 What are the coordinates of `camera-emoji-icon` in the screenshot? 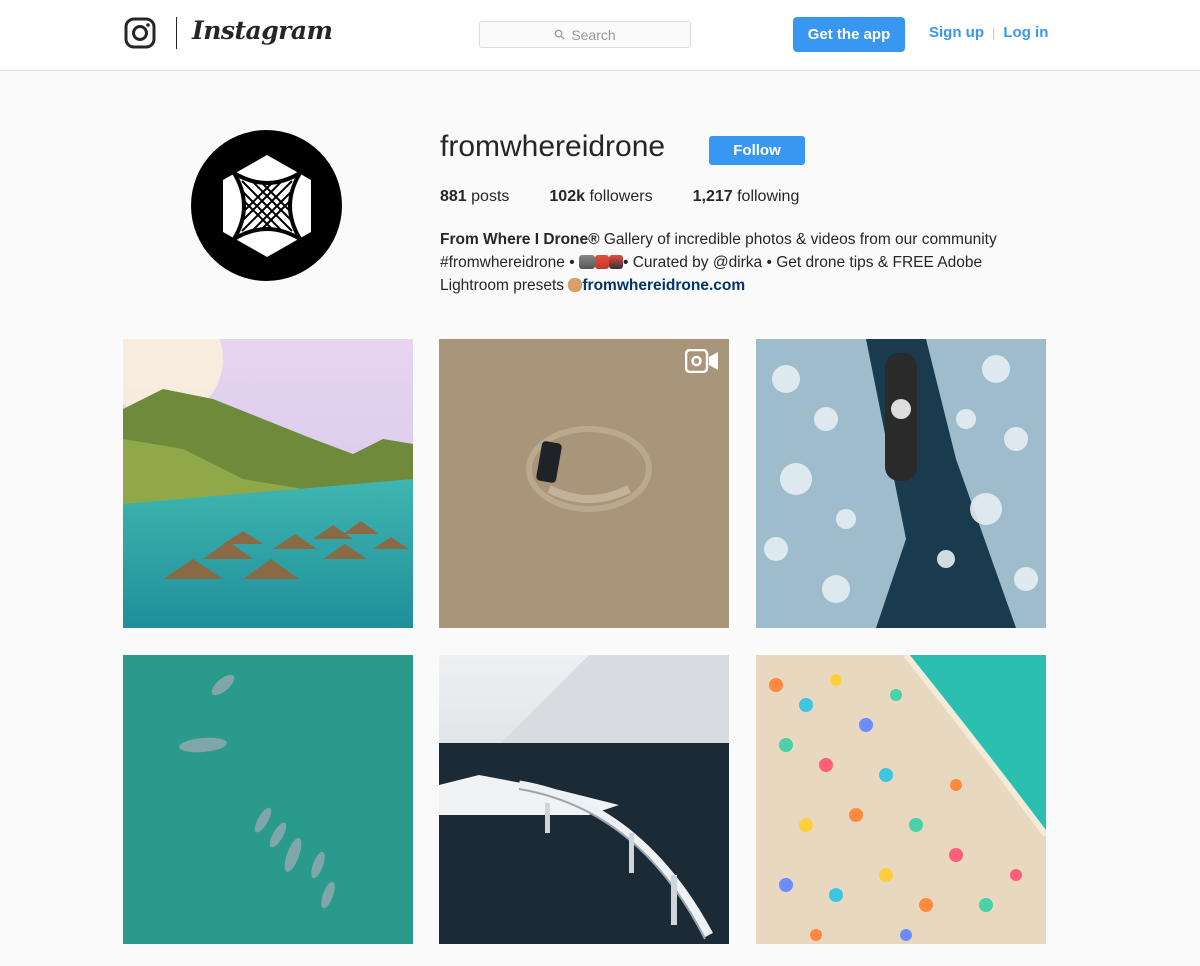 It's located at (586, 262).